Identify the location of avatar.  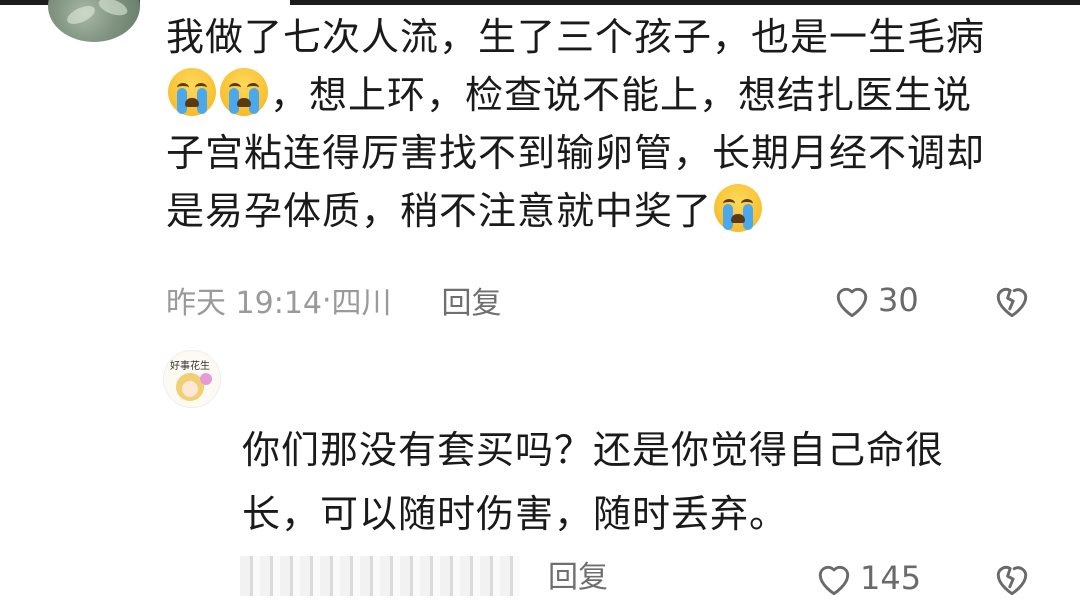
(94, 21).